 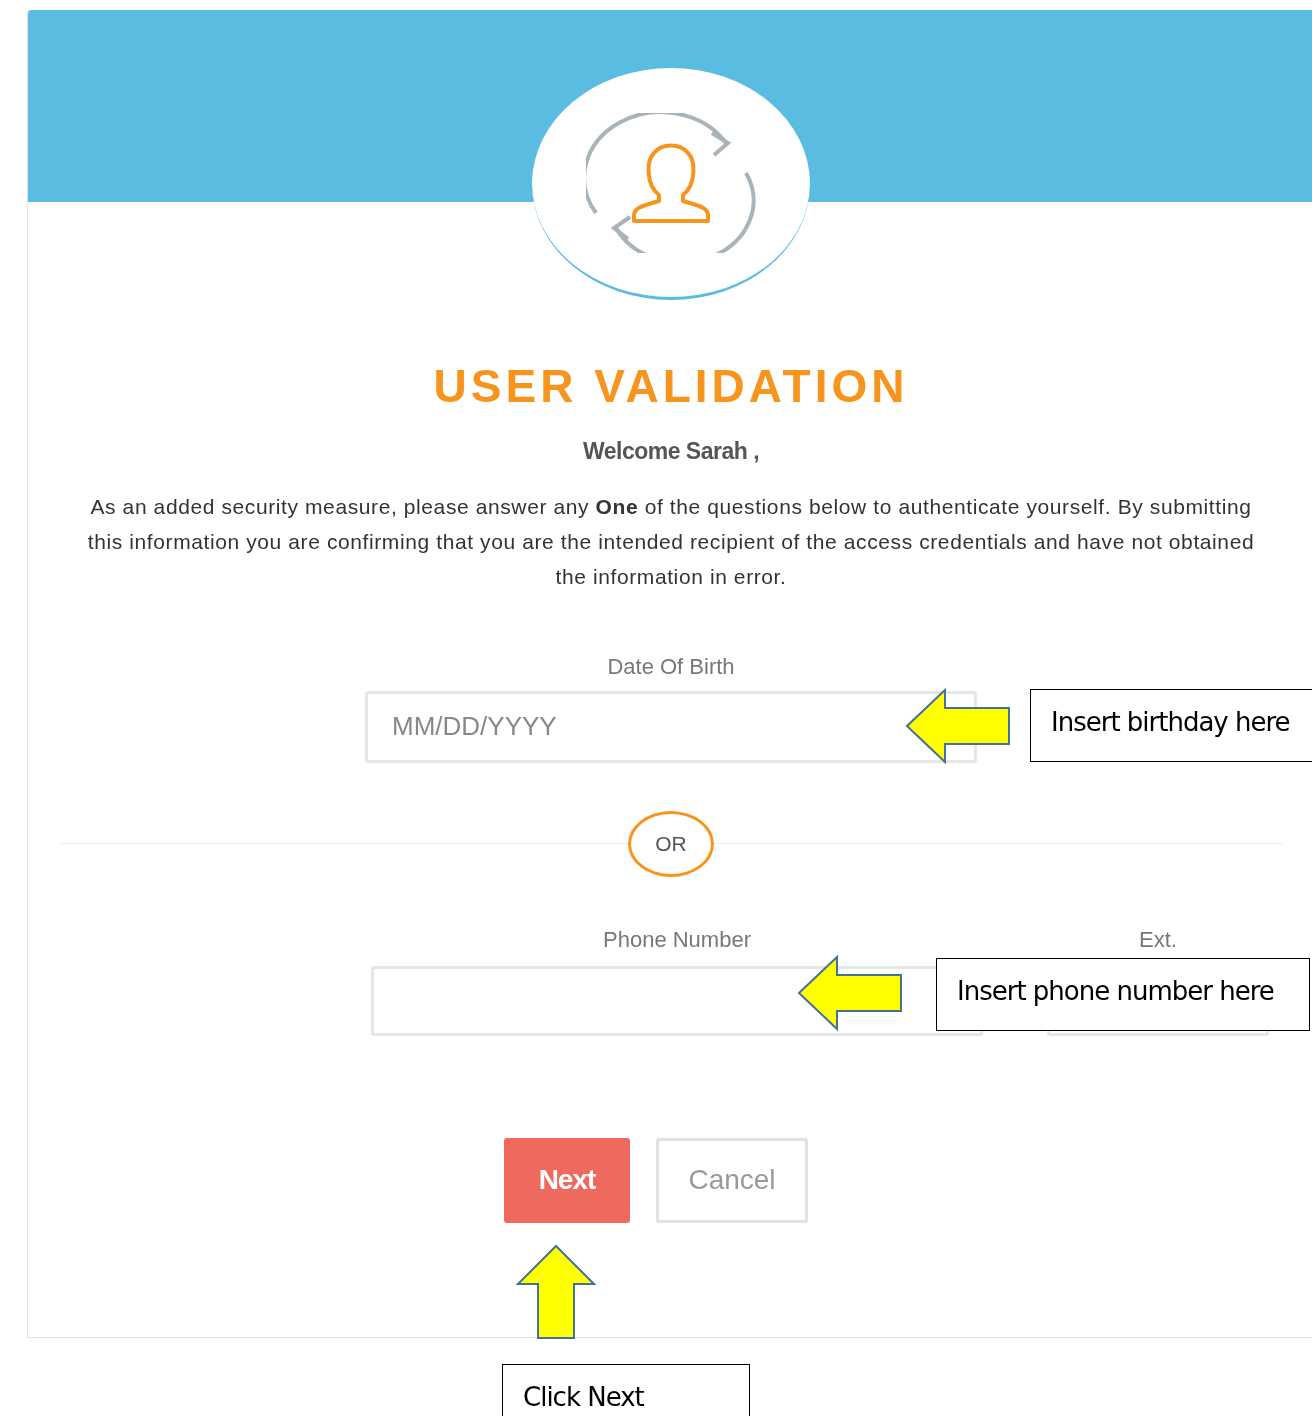 What do you see at coordinates (677, 939) in the screenshot?
I see `field-label: Phone Number` at bounding box center [677, 939].